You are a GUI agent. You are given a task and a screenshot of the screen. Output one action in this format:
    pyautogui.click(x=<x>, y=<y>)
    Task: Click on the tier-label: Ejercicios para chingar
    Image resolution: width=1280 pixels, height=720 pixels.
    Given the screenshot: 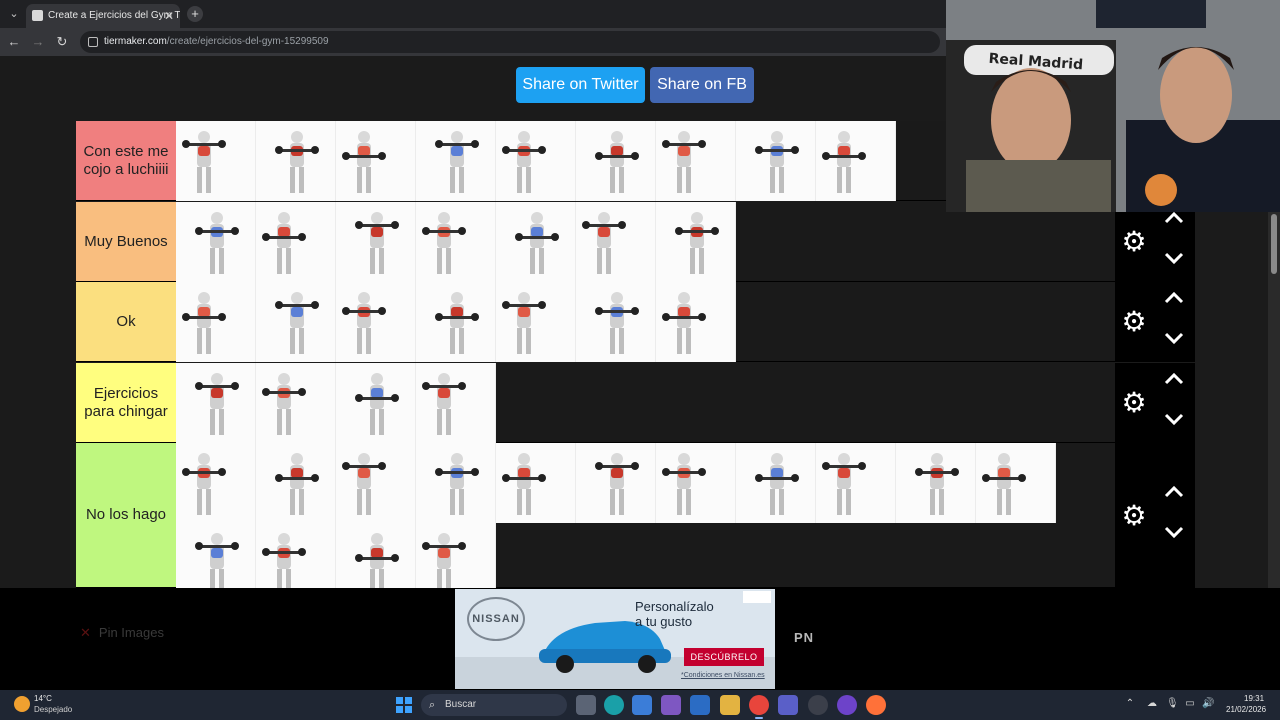 What is the action you would take?
    pyautogui.click(x=126, y=402)
    